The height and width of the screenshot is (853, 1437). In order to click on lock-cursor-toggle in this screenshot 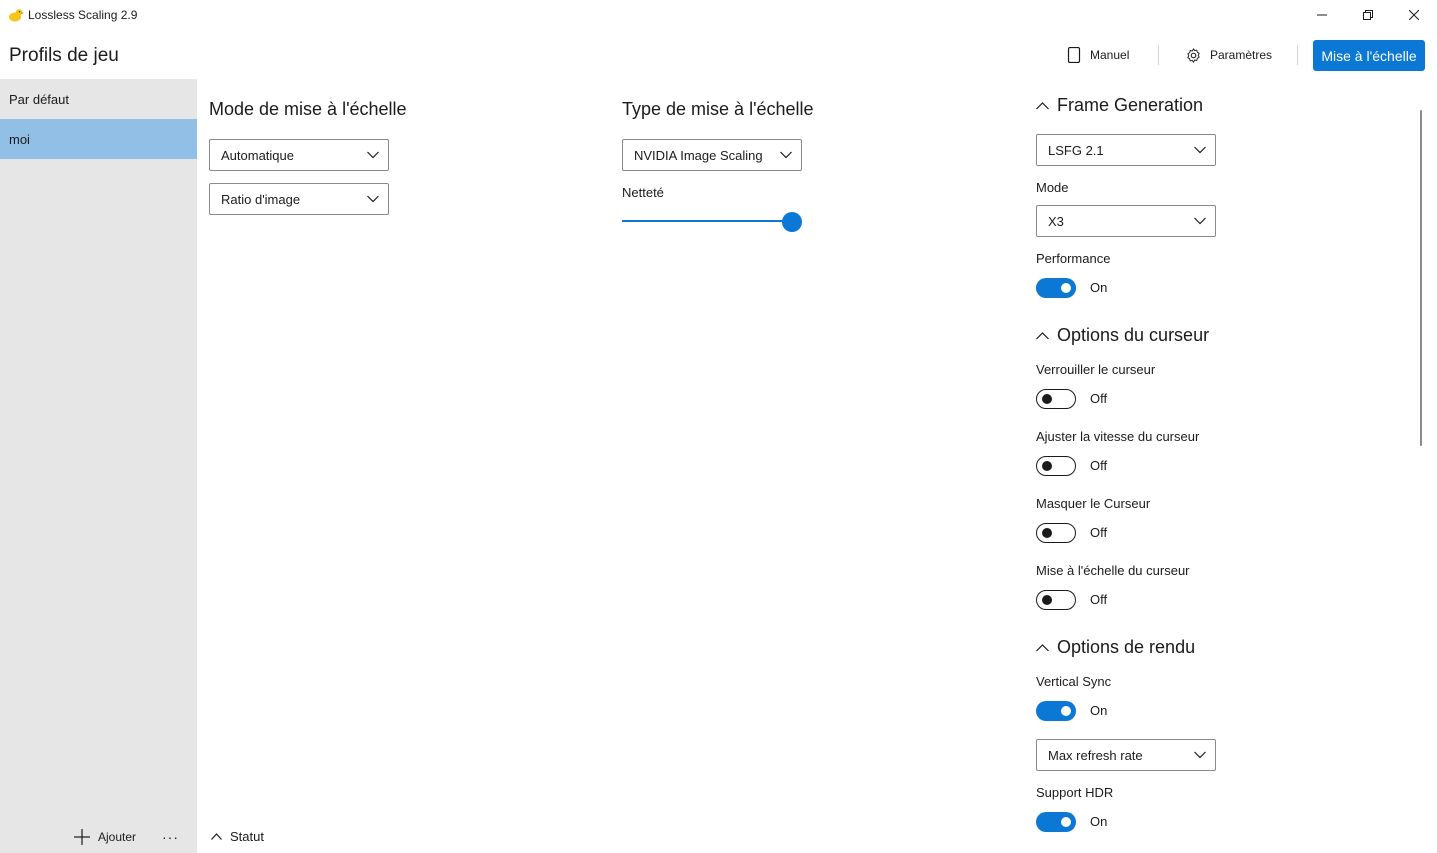, I will do `click(1056, 399)`.